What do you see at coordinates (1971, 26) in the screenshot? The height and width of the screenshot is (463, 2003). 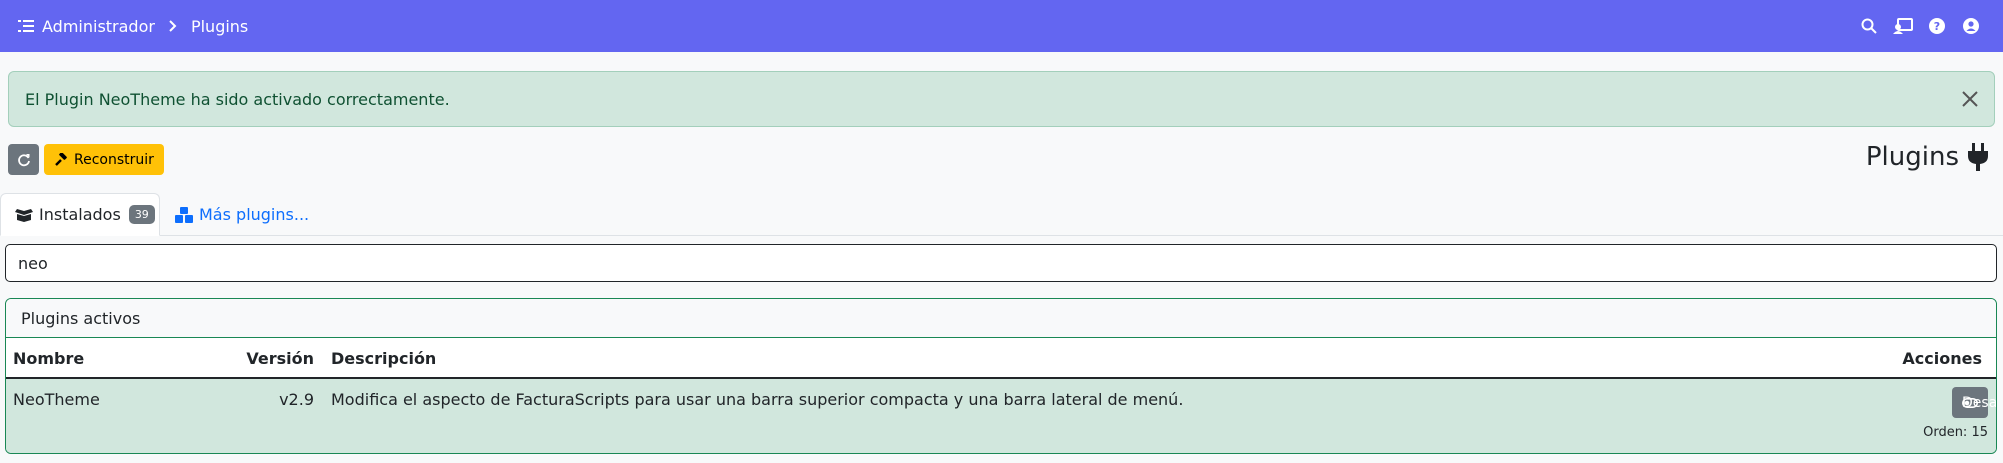 I see `user-icon` at bounding box center [1971, 26].